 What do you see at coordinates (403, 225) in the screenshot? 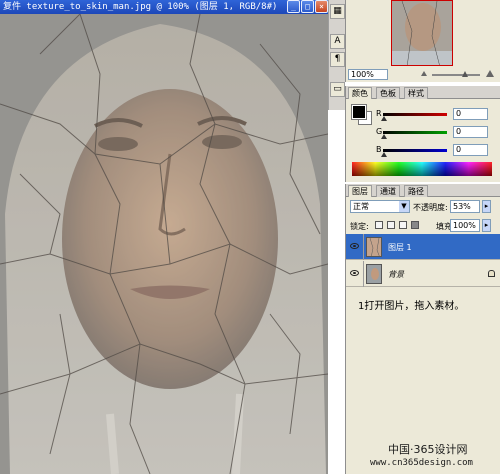
I see `lock-position-icon` at bounding box center [403, 225].